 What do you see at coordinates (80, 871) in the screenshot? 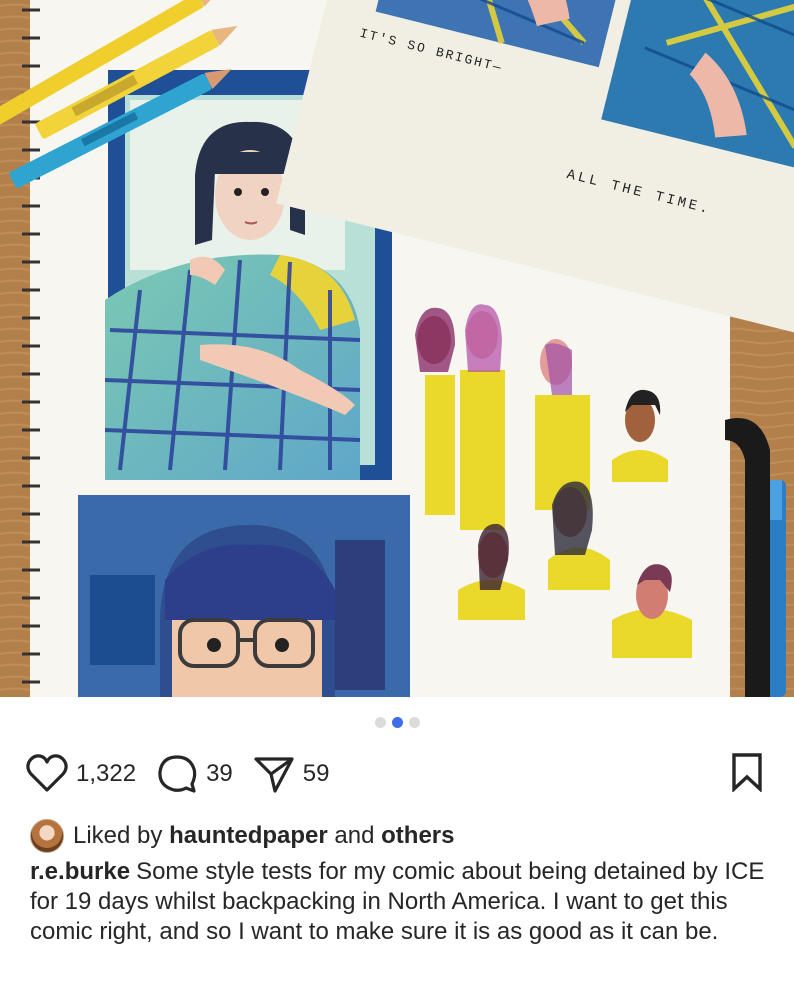
I see `caption-username: r.e.burke` at bounding box center [80, 871].